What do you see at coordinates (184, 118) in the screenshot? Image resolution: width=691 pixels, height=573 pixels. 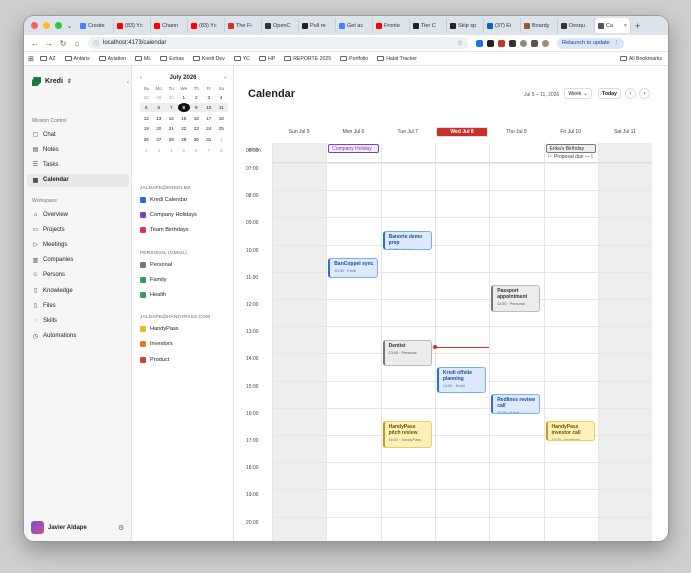 I see `mini-day: 15` at bounding box center [184, 118].